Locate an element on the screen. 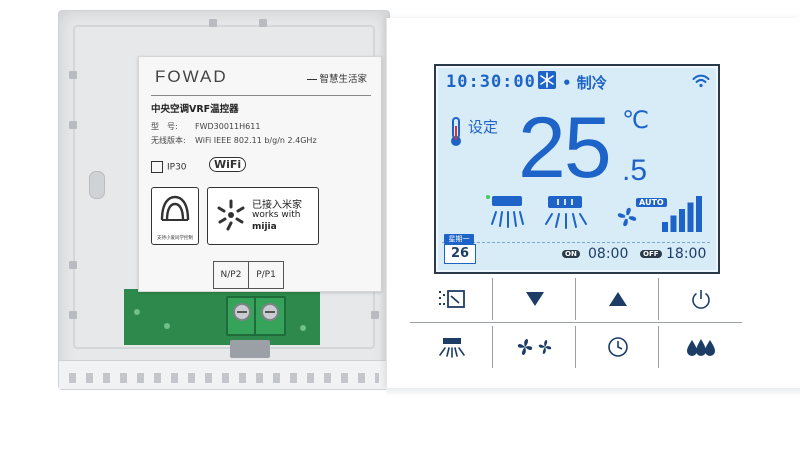 The height and width of the screenshot is (455, 800). clock-icon is located at coordinates (617, 347).